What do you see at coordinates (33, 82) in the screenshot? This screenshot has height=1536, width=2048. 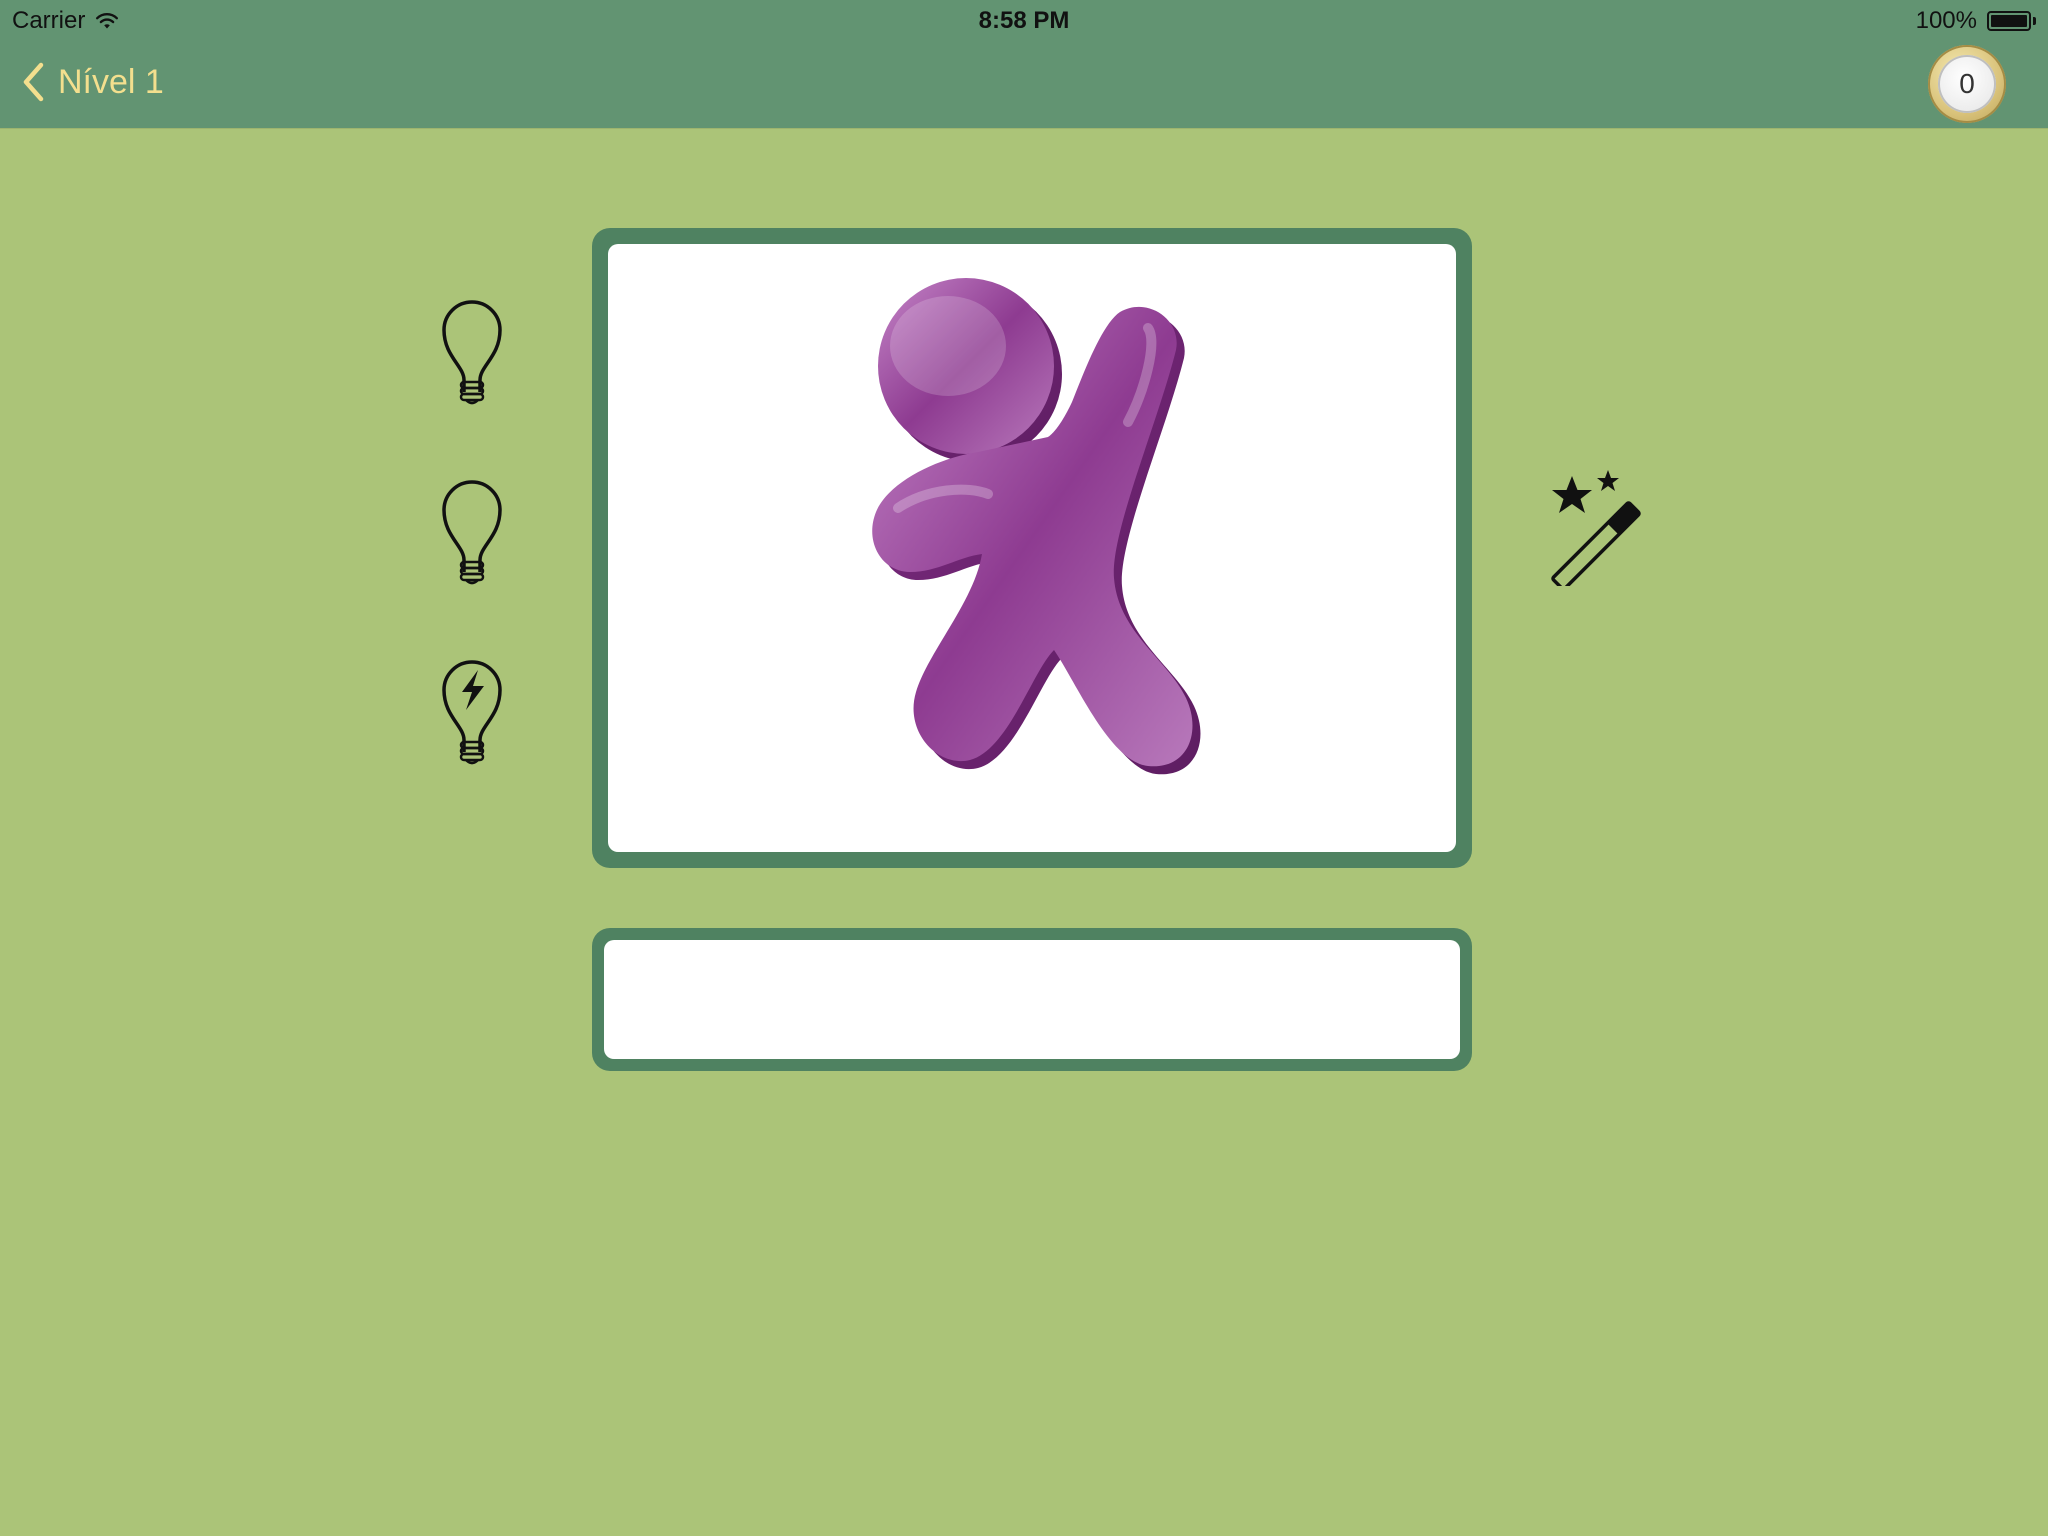 I see `chevron-left-icon` at bounding box center [33, 82].